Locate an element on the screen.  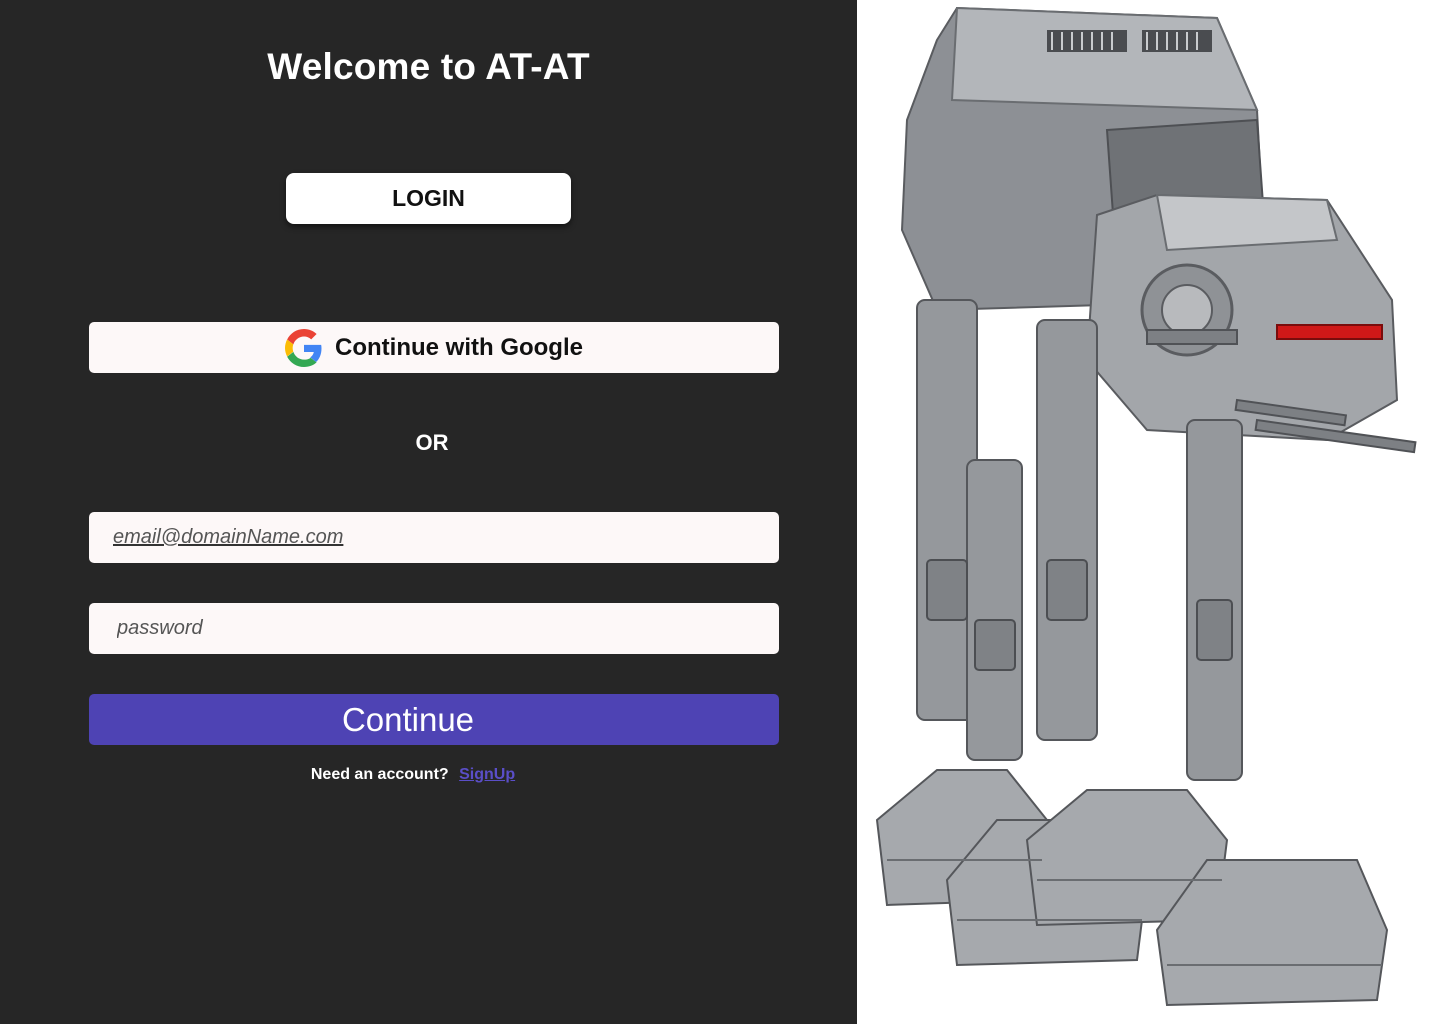
email-input is located at coordinates (434, 537).